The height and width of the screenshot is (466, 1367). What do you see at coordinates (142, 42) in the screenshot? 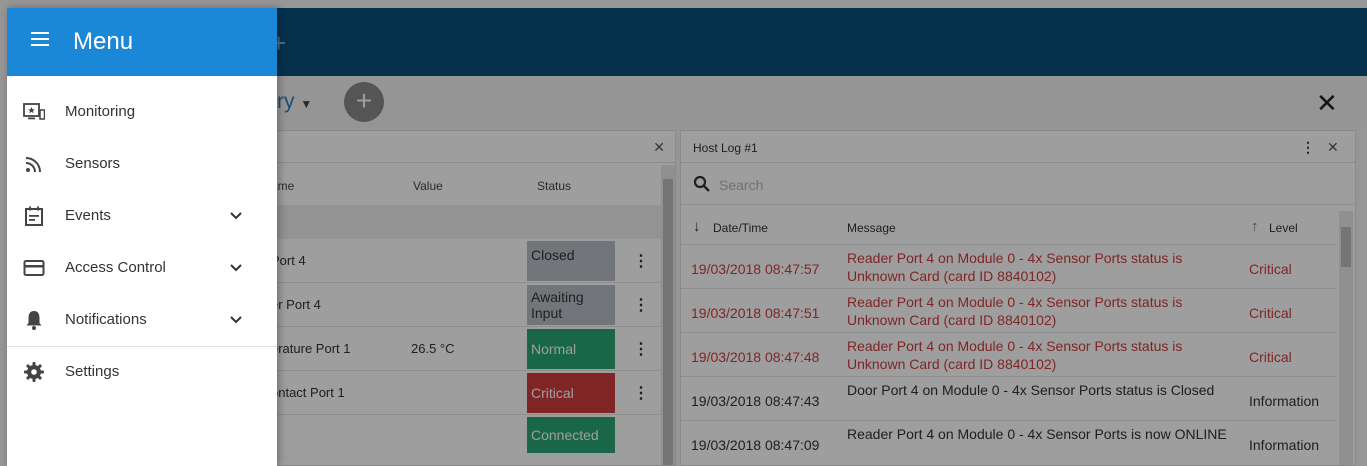
I see `drawer-header: Menu` at bounding box center [142, 42].